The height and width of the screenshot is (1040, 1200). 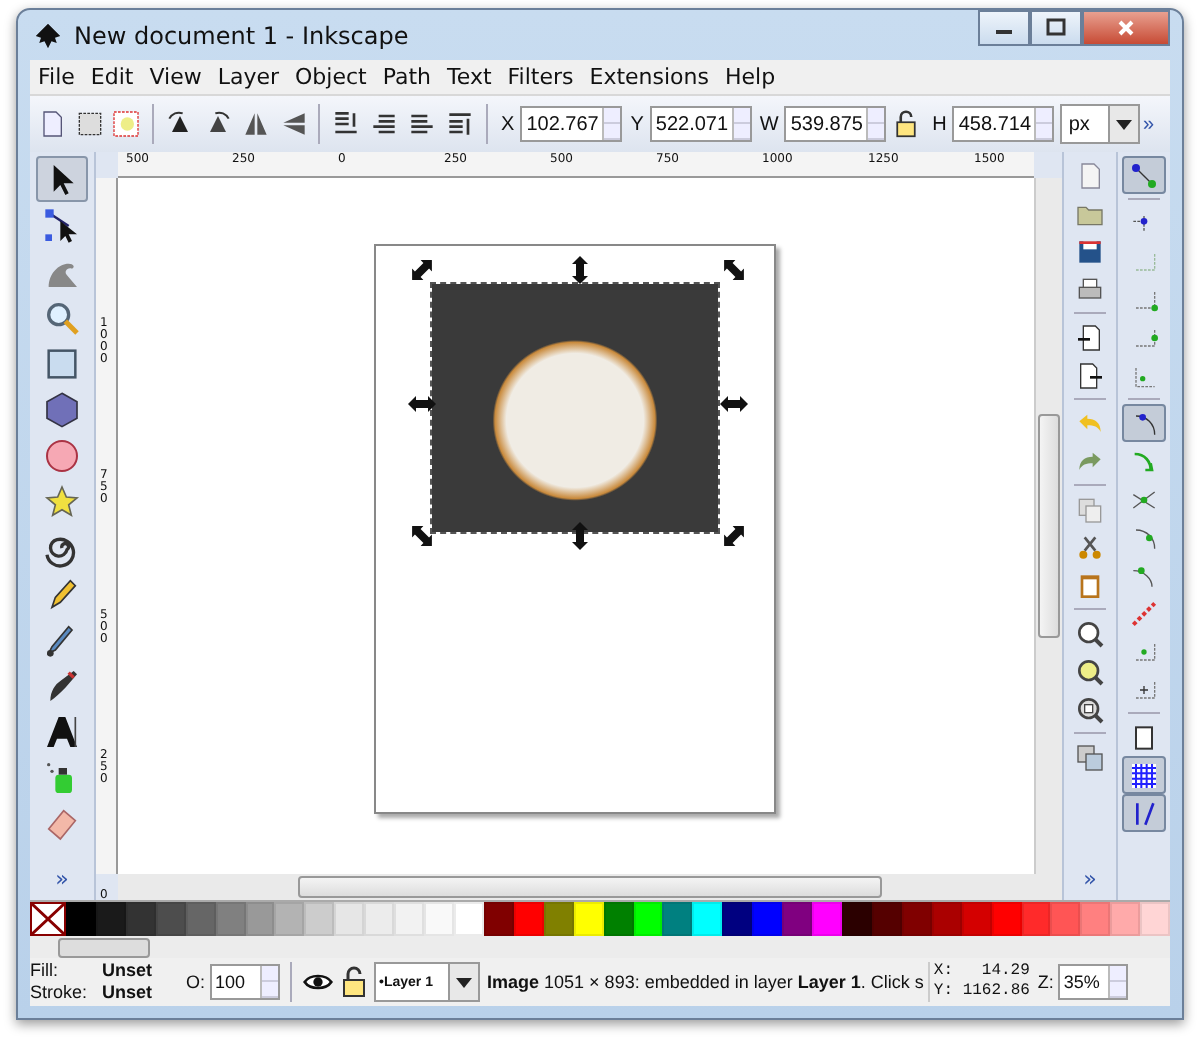 What do you see at coordinates (407, 77) in the screenshot?
I see `menu-item: Path` at bounding box center [407, 77].